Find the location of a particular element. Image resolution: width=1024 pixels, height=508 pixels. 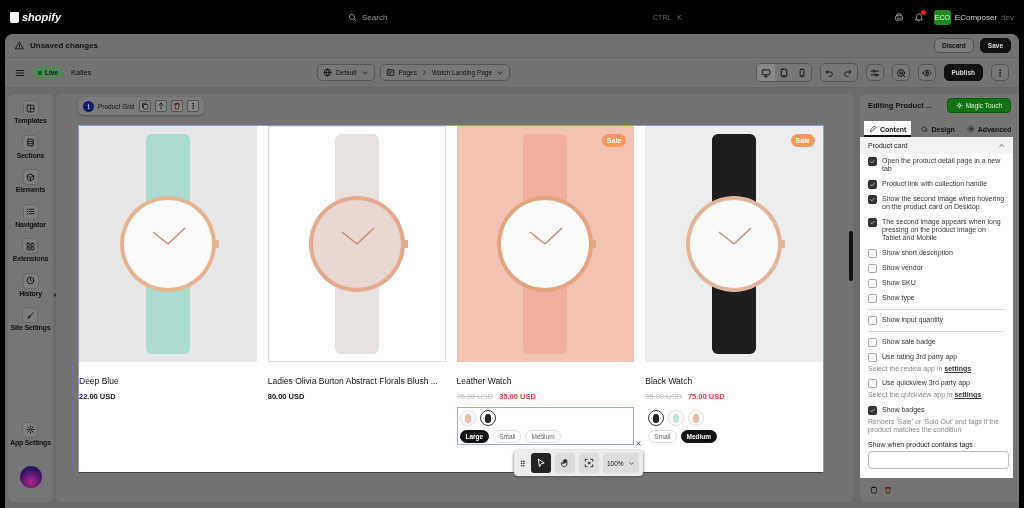

notification-dot is located at coordinates (923, 12).